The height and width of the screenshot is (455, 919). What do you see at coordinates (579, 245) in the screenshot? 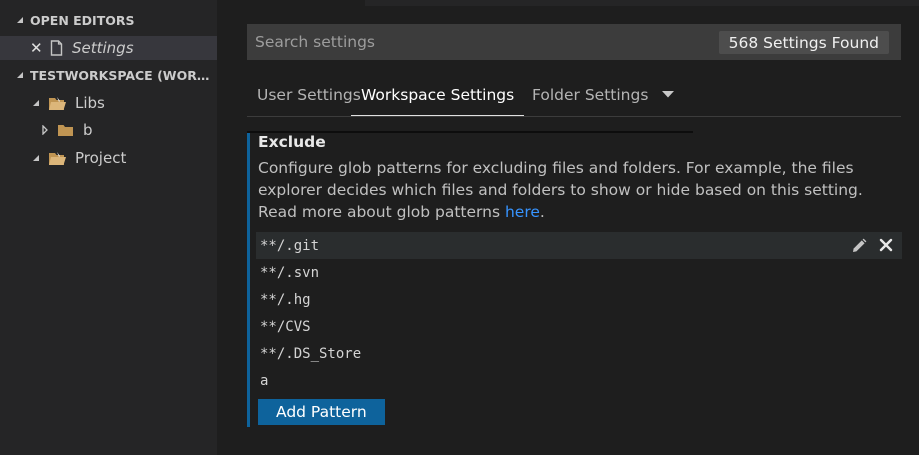
I see `pattern-row: **/.git` at bounding box center [579, 245].